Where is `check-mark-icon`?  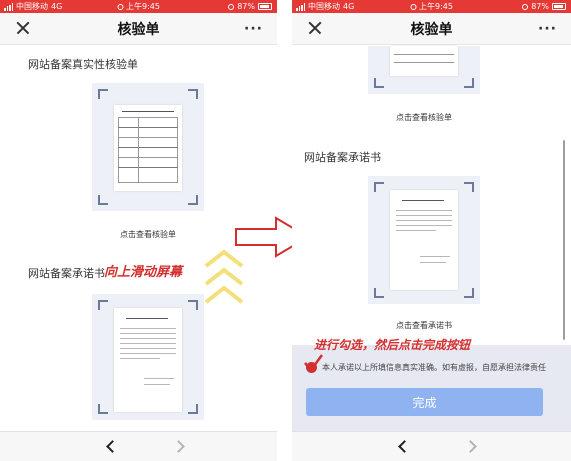
check-mark-icon is located at coordinates (314, 363).